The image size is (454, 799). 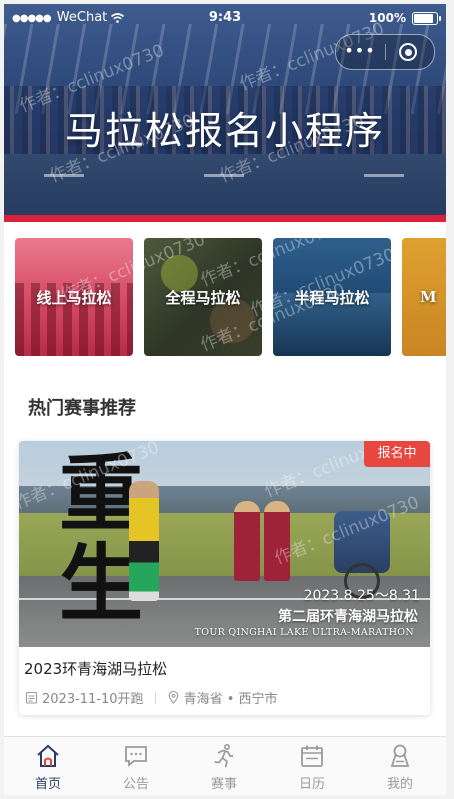 What do you see at coordinates (155, 697) in the screenshot?
I see `meta-divider` at bounding box center [155, 697].